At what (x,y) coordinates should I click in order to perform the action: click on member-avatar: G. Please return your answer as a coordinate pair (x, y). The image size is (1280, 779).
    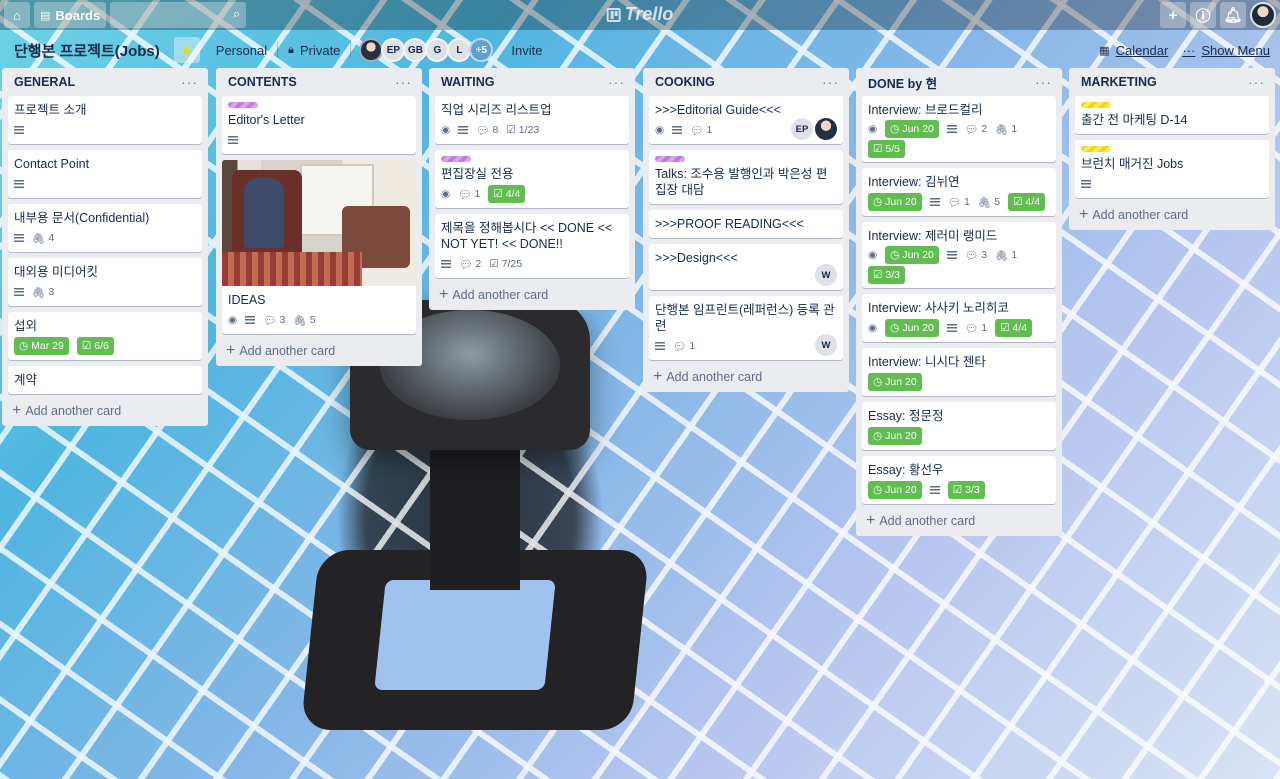
    Looking at the image, I should click on (437, 50).